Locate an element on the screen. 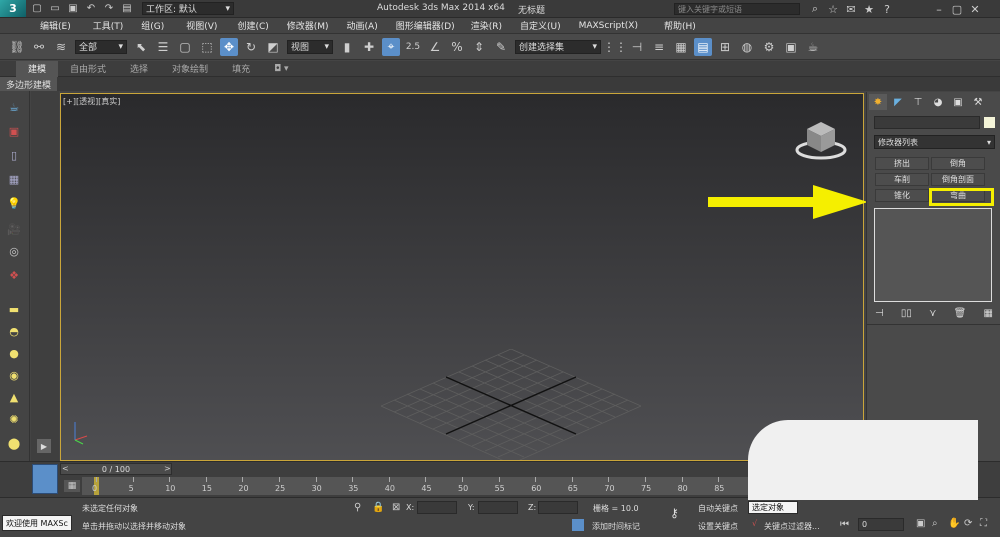 The image size is (1000, 537). time-config-icon: ▣ is located at coordinates (920, 523).